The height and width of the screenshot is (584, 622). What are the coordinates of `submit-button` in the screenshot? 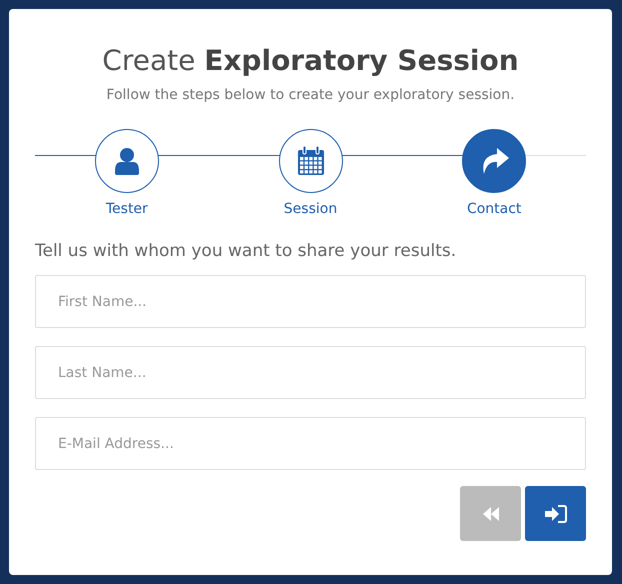 It's located at (555, 513).